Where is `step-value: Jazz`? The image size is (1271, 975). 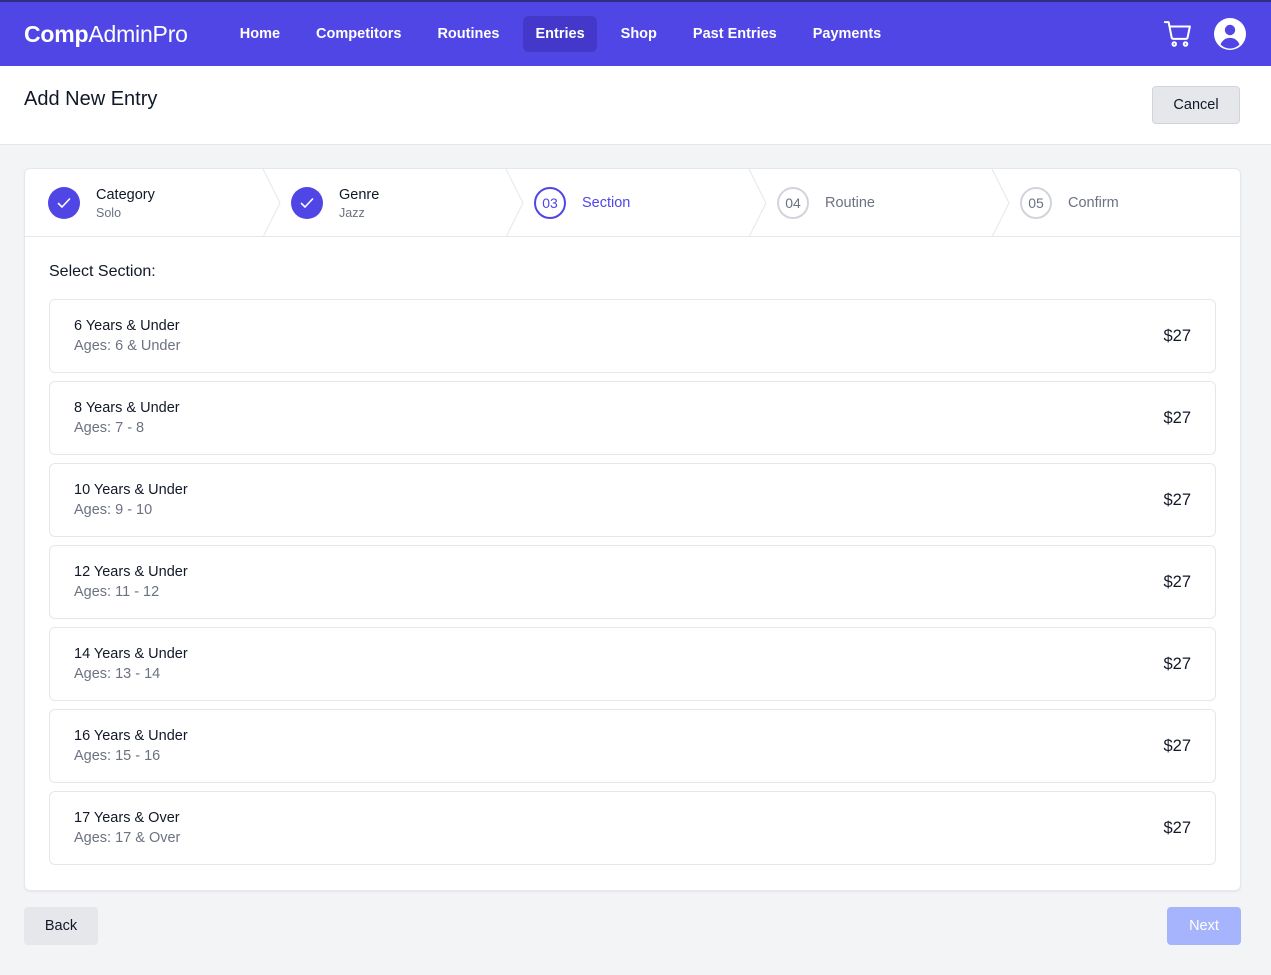 step-value: Jazz is located at coordinates (352, 212).